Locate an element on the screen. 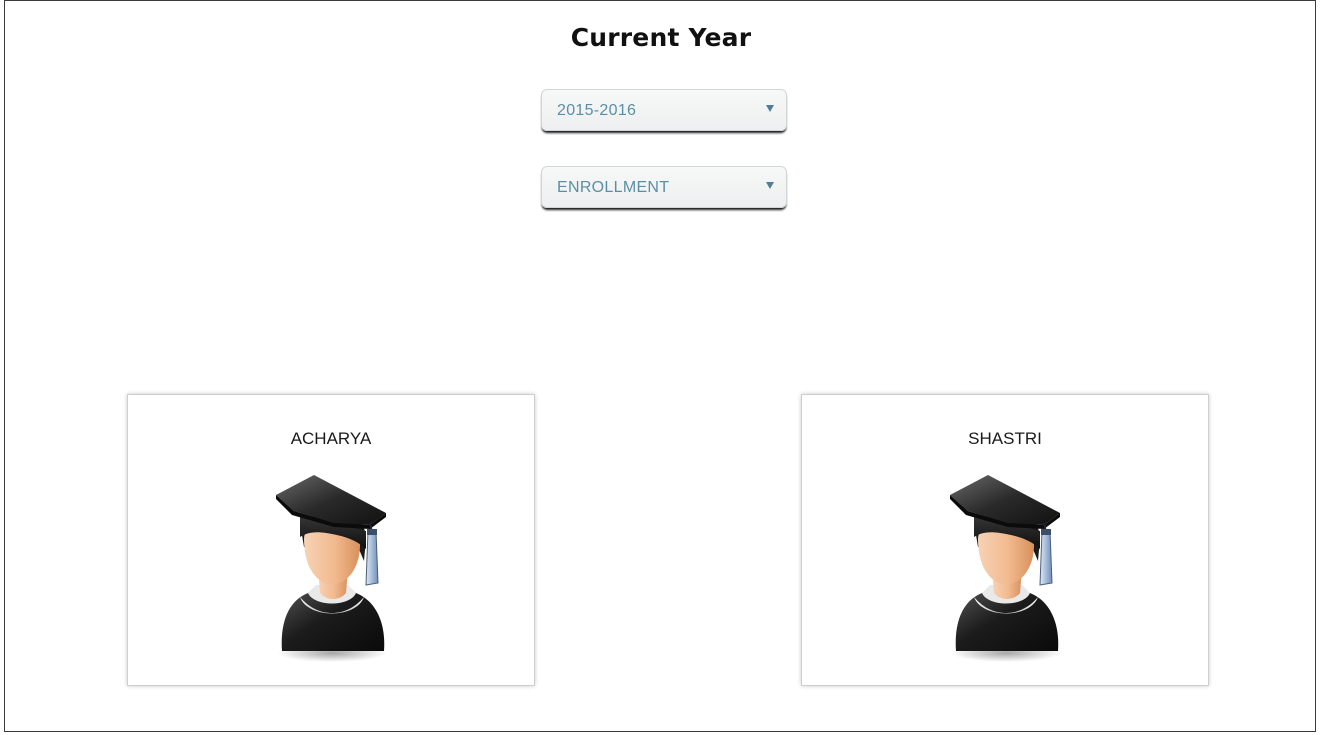  category-select: ENROLLMENT is located at coordinates (664, 187).